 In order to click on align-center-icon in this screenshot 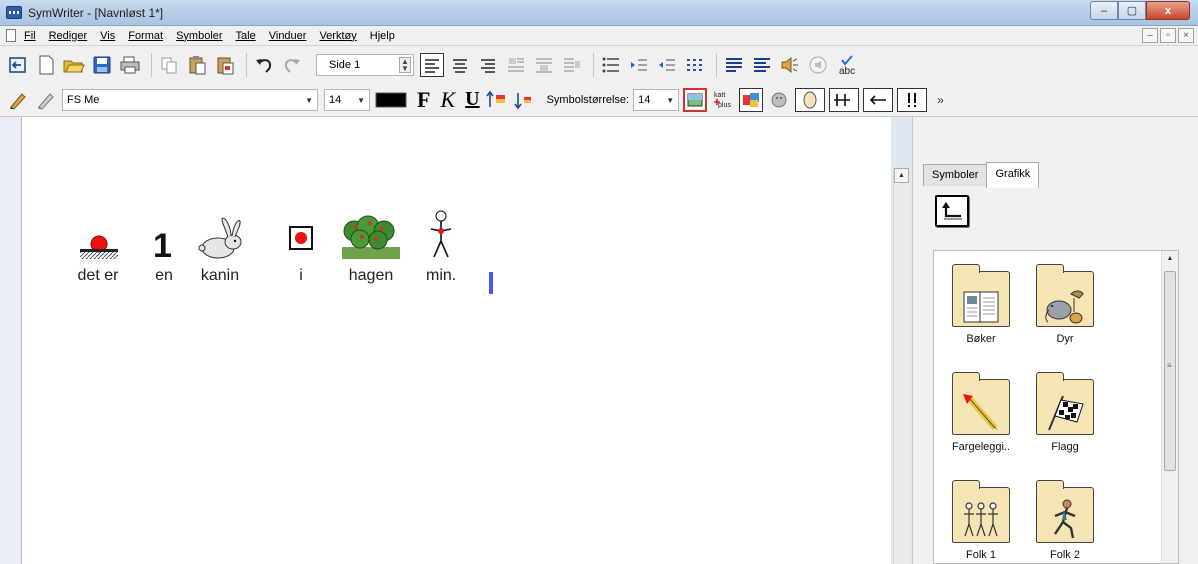, I will do `click(460, 65)`.